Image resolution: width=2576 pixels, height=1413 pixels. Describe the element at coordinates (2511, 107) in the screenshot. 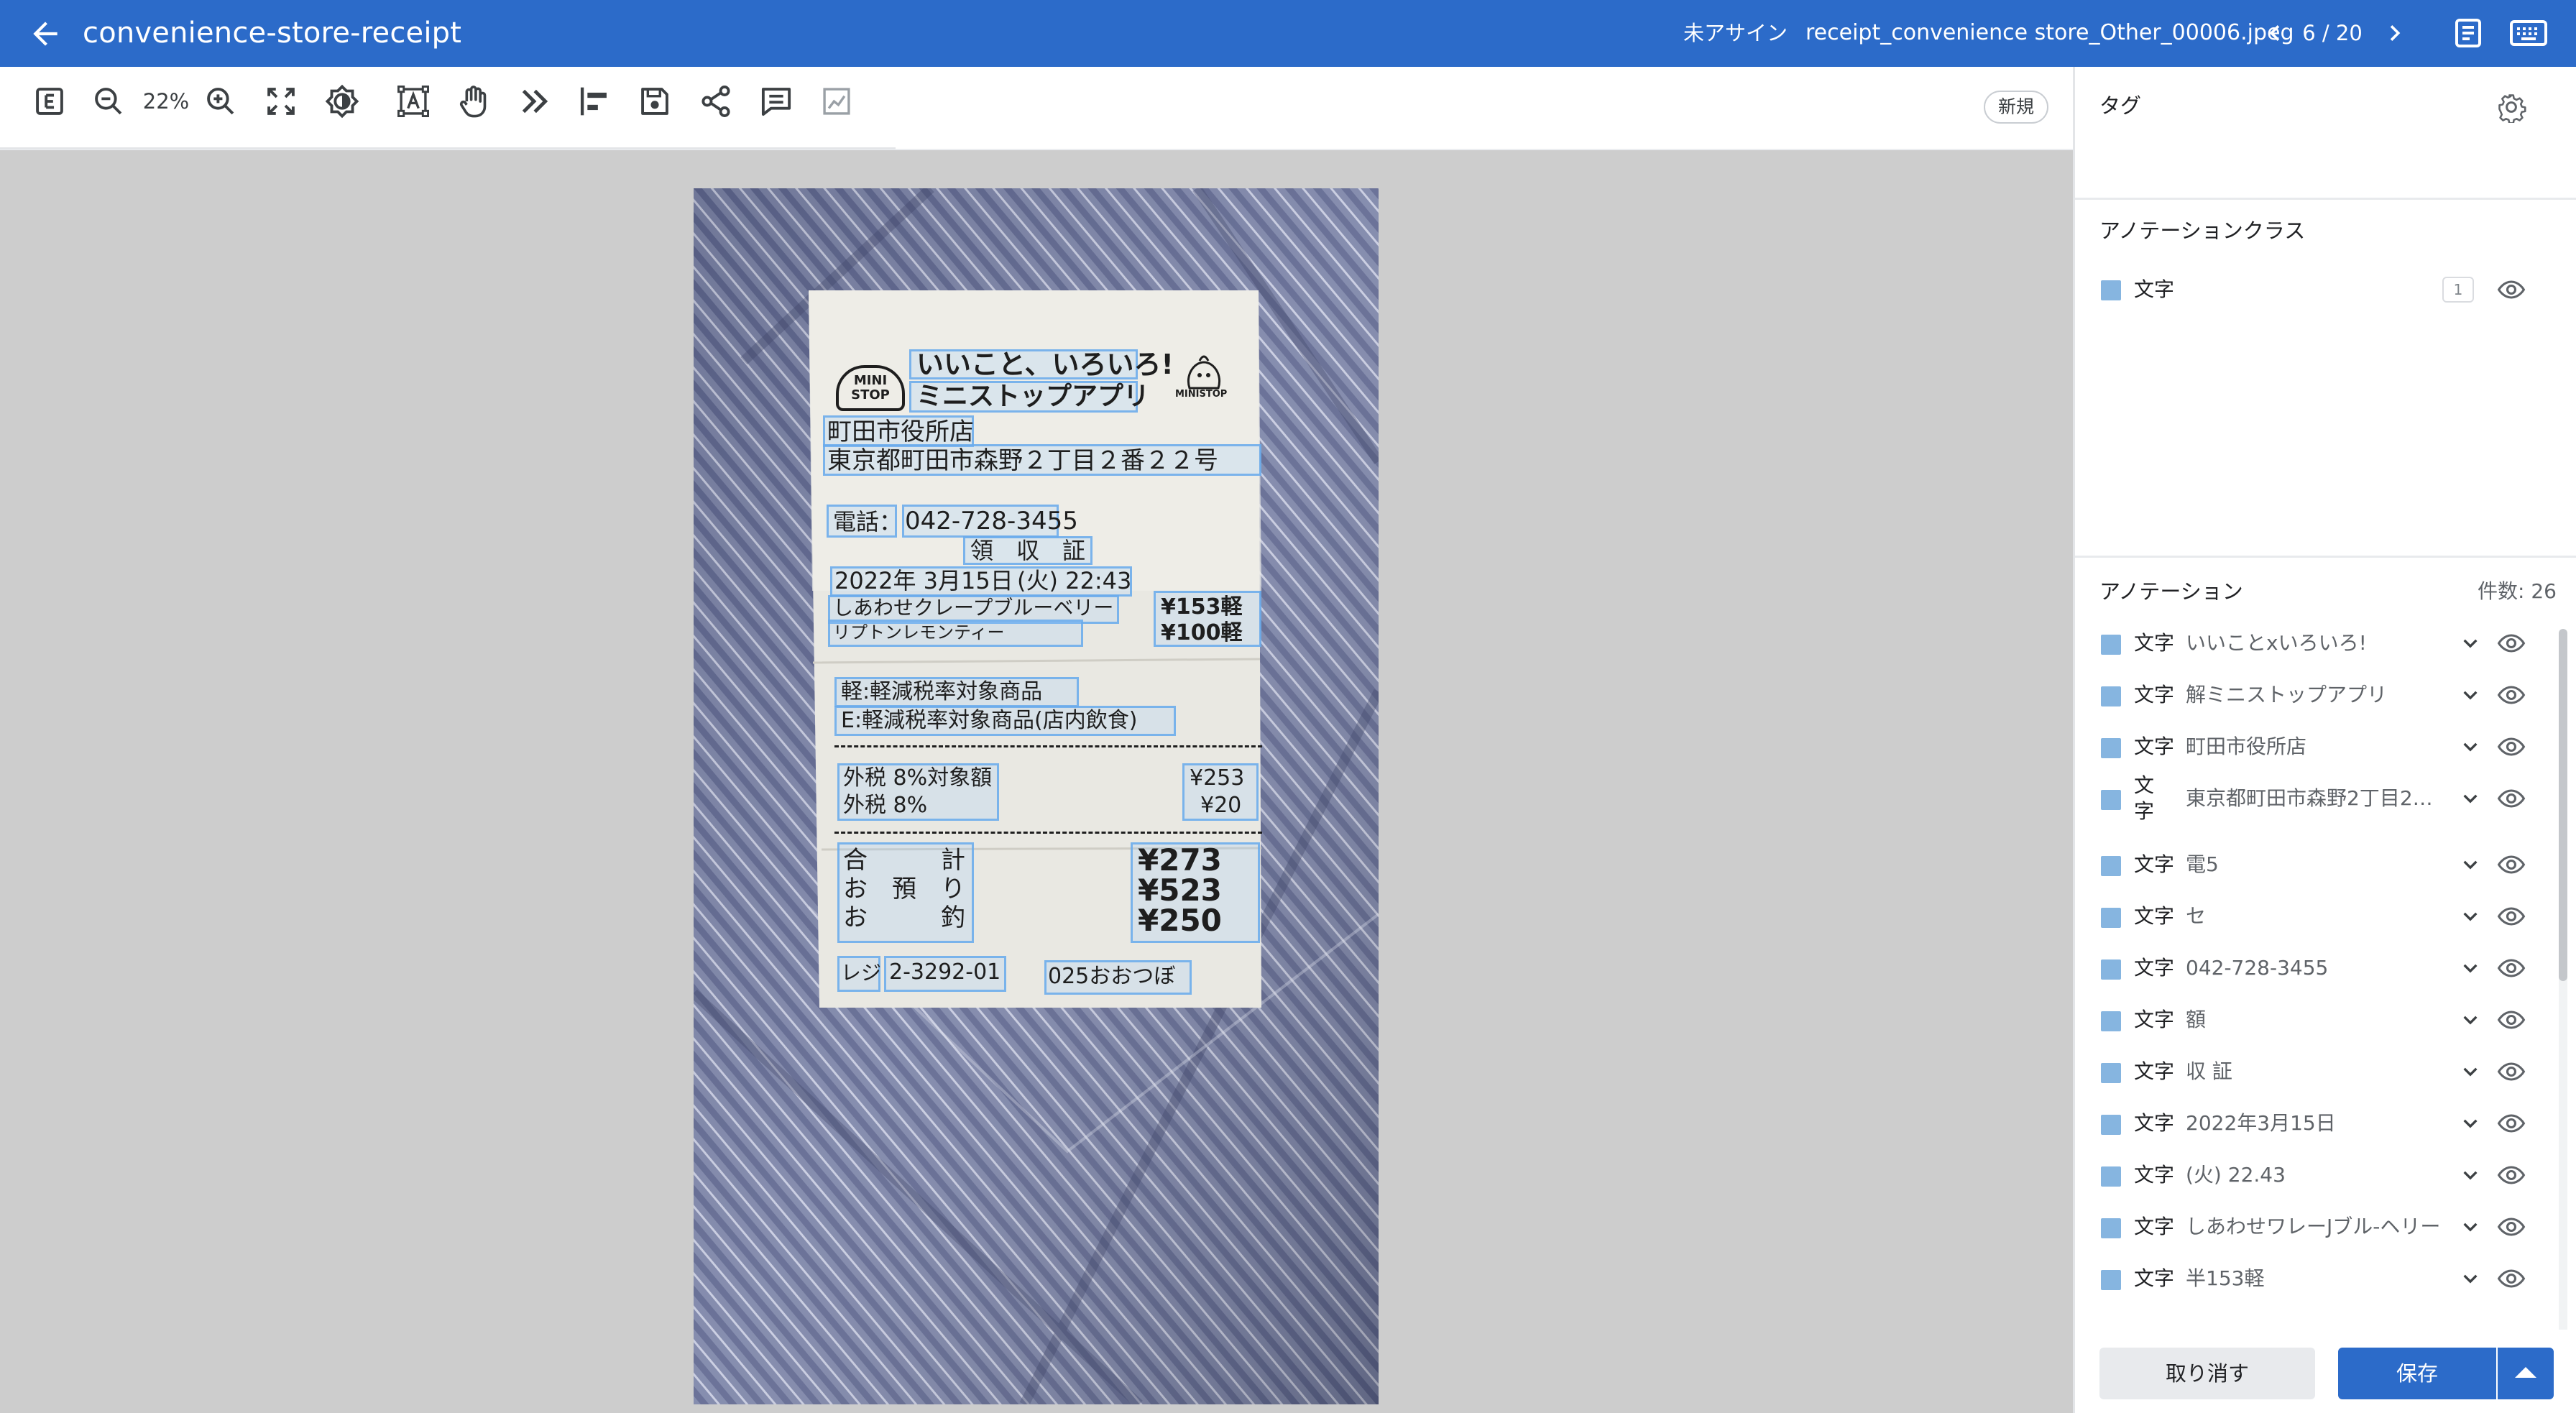

I see `tag-settings-button` at that location.